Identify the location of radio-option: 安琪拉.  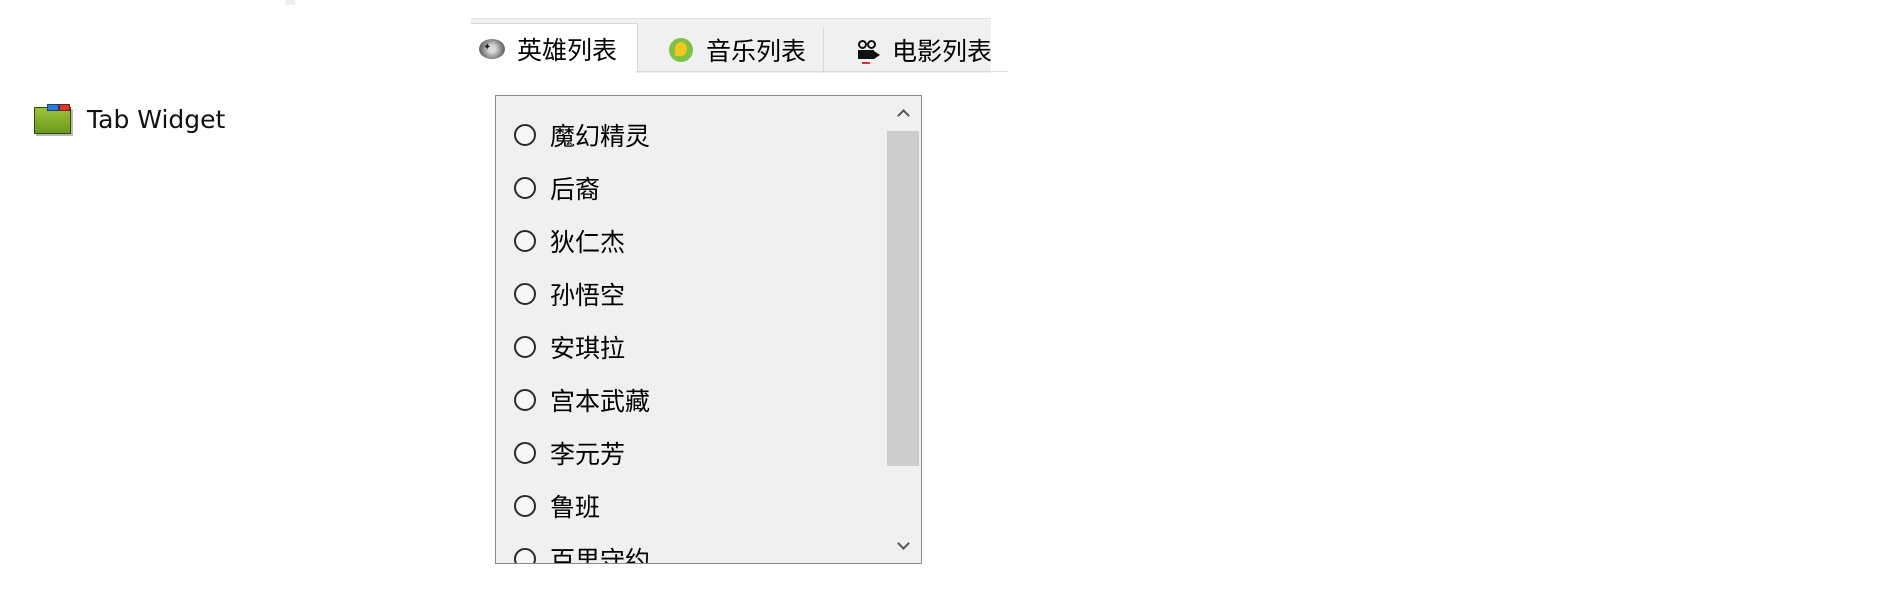
(569, 347).